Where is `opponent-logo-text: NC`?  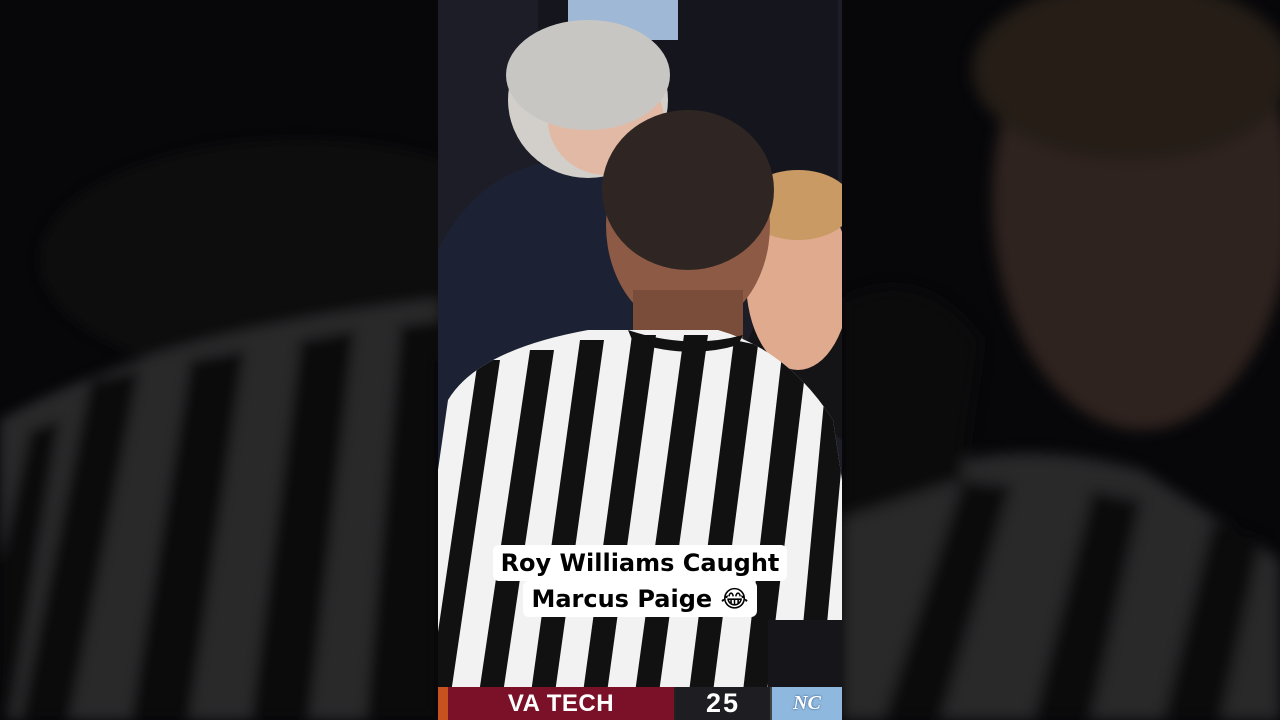 opponent-logo-text: NC is located at coordinates (807, 703).